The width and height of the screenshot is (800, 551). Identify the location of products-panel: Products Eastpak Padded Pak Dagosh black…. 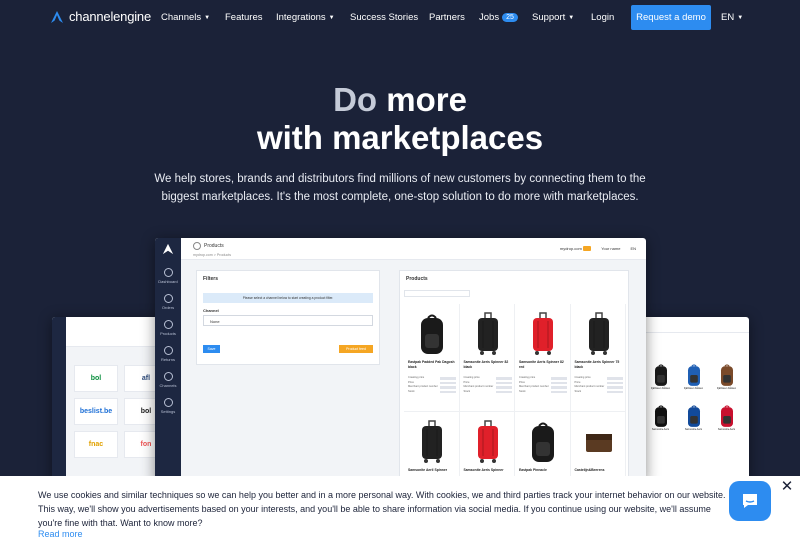
(514, 376).